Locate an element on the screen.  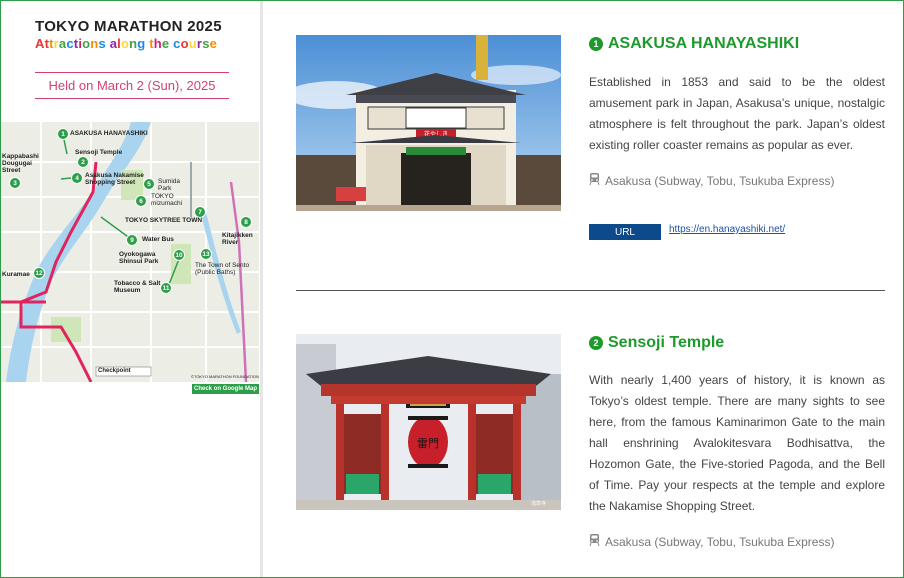
attraction-2-number: 2 is located at coordinates (596, 343).